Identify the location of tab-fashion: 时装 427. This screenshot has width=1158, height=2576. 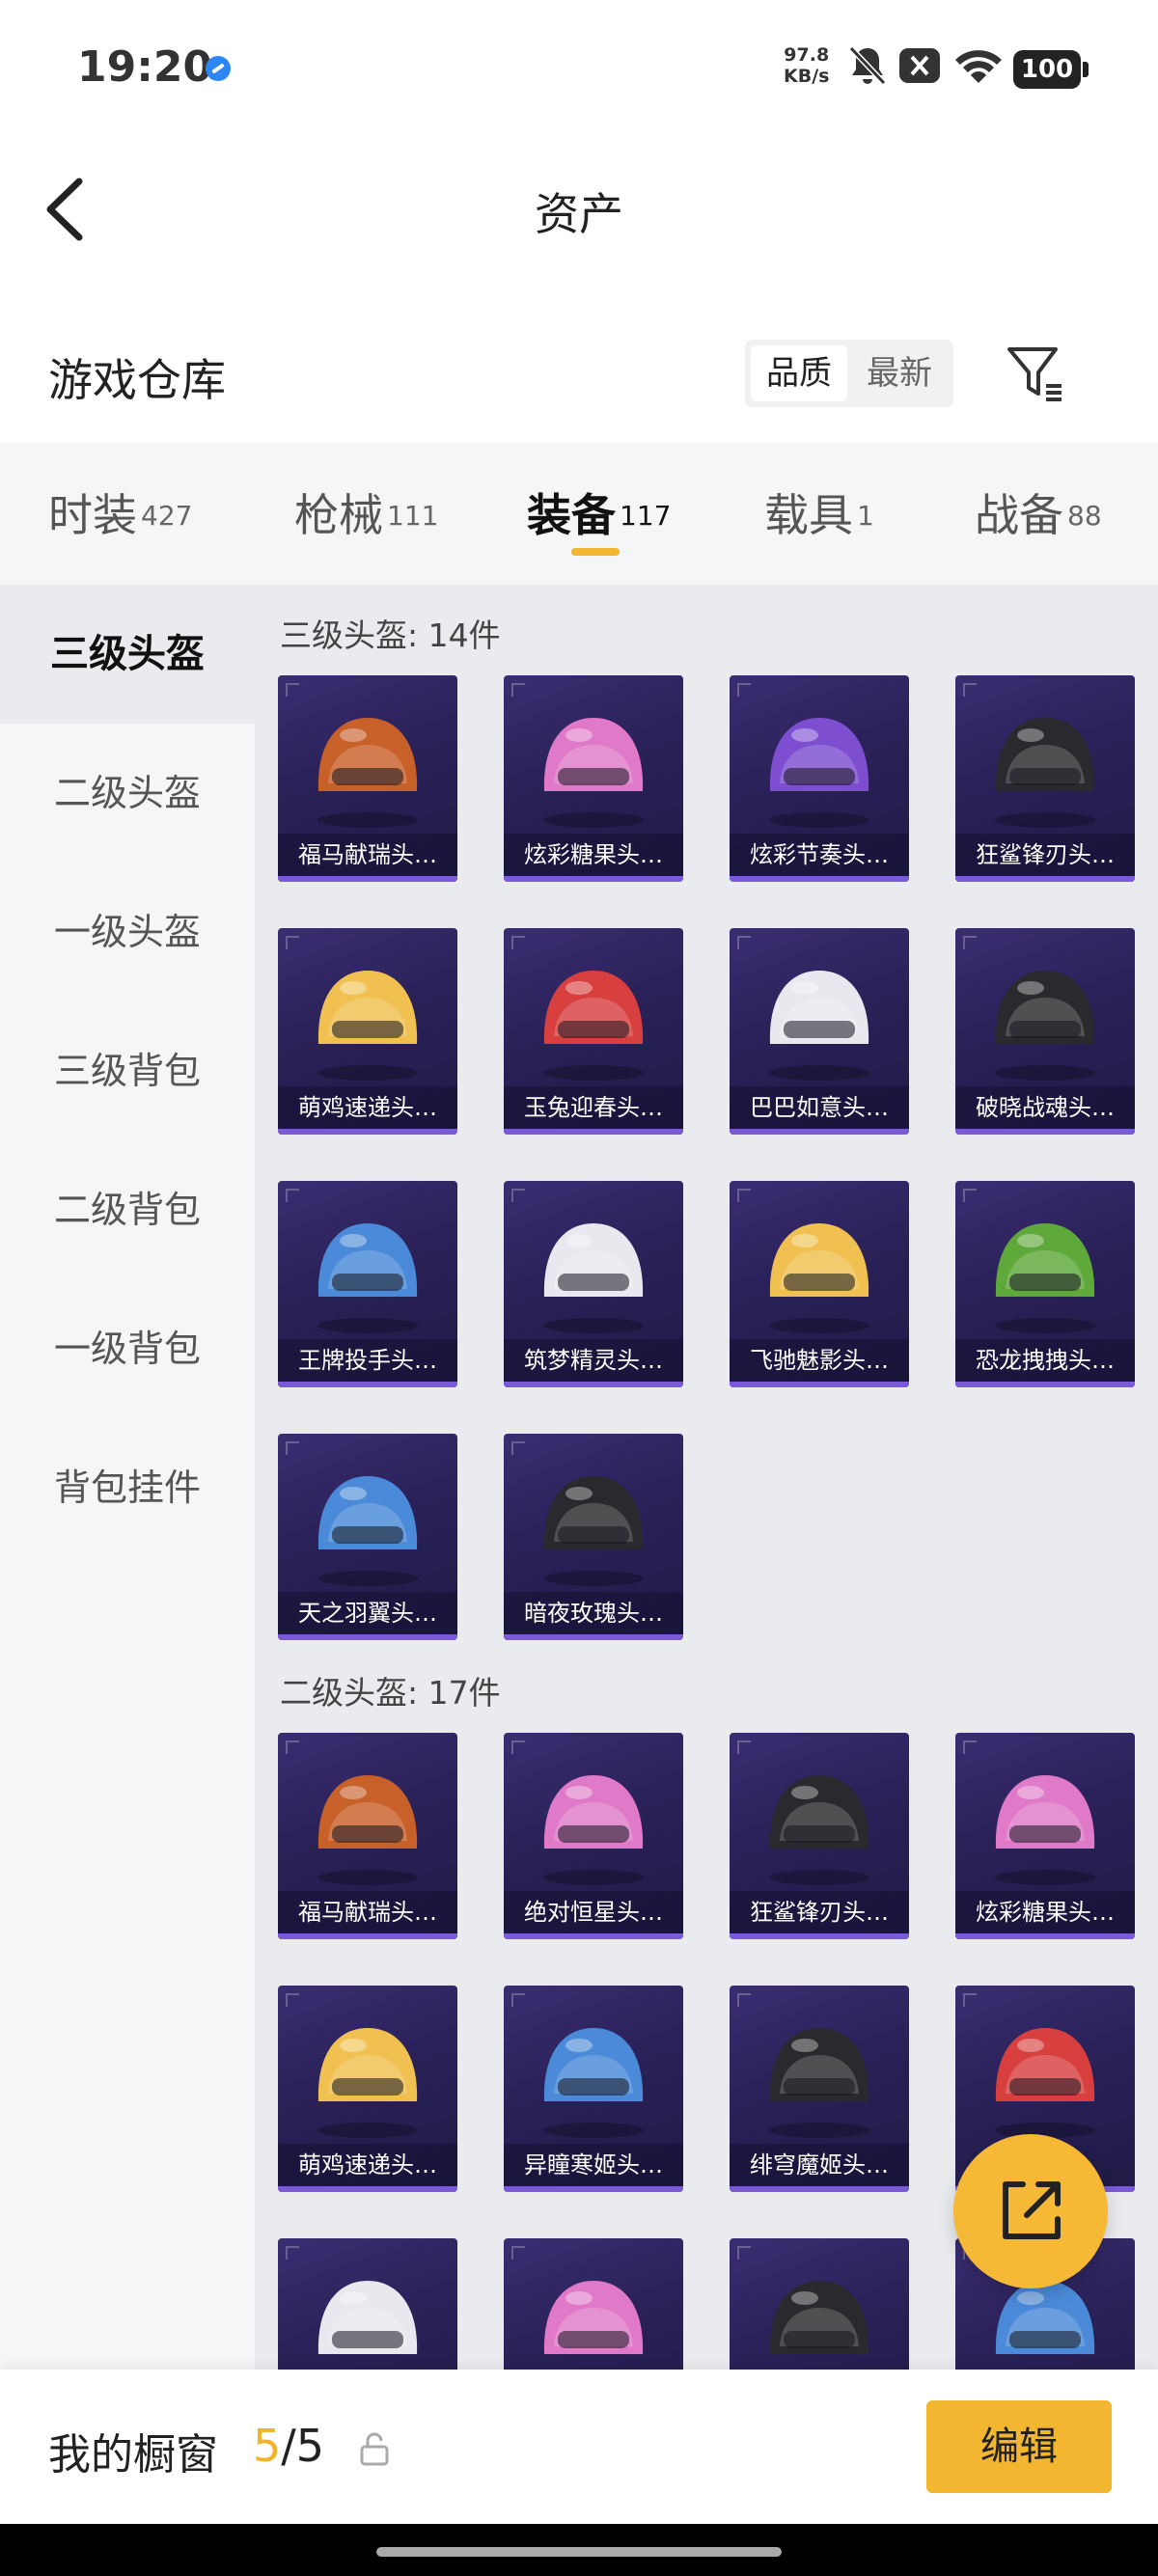
(120, 511).